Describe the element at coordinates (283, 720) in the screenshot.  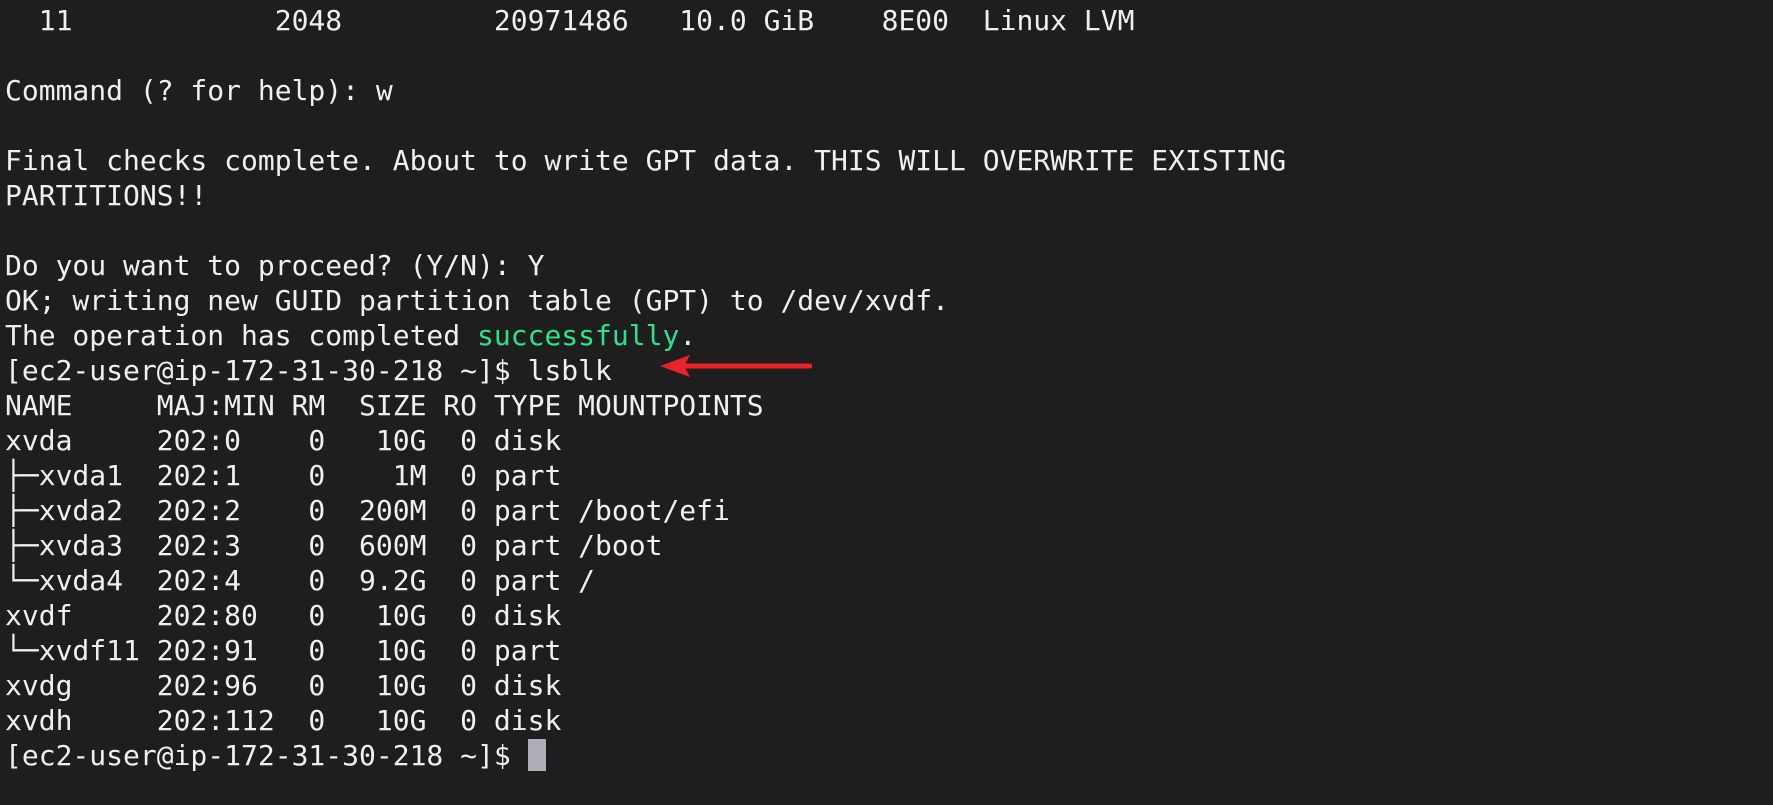
I see `lsblk-row: xvdh 202:112 0 10G 0 disk` at that location.